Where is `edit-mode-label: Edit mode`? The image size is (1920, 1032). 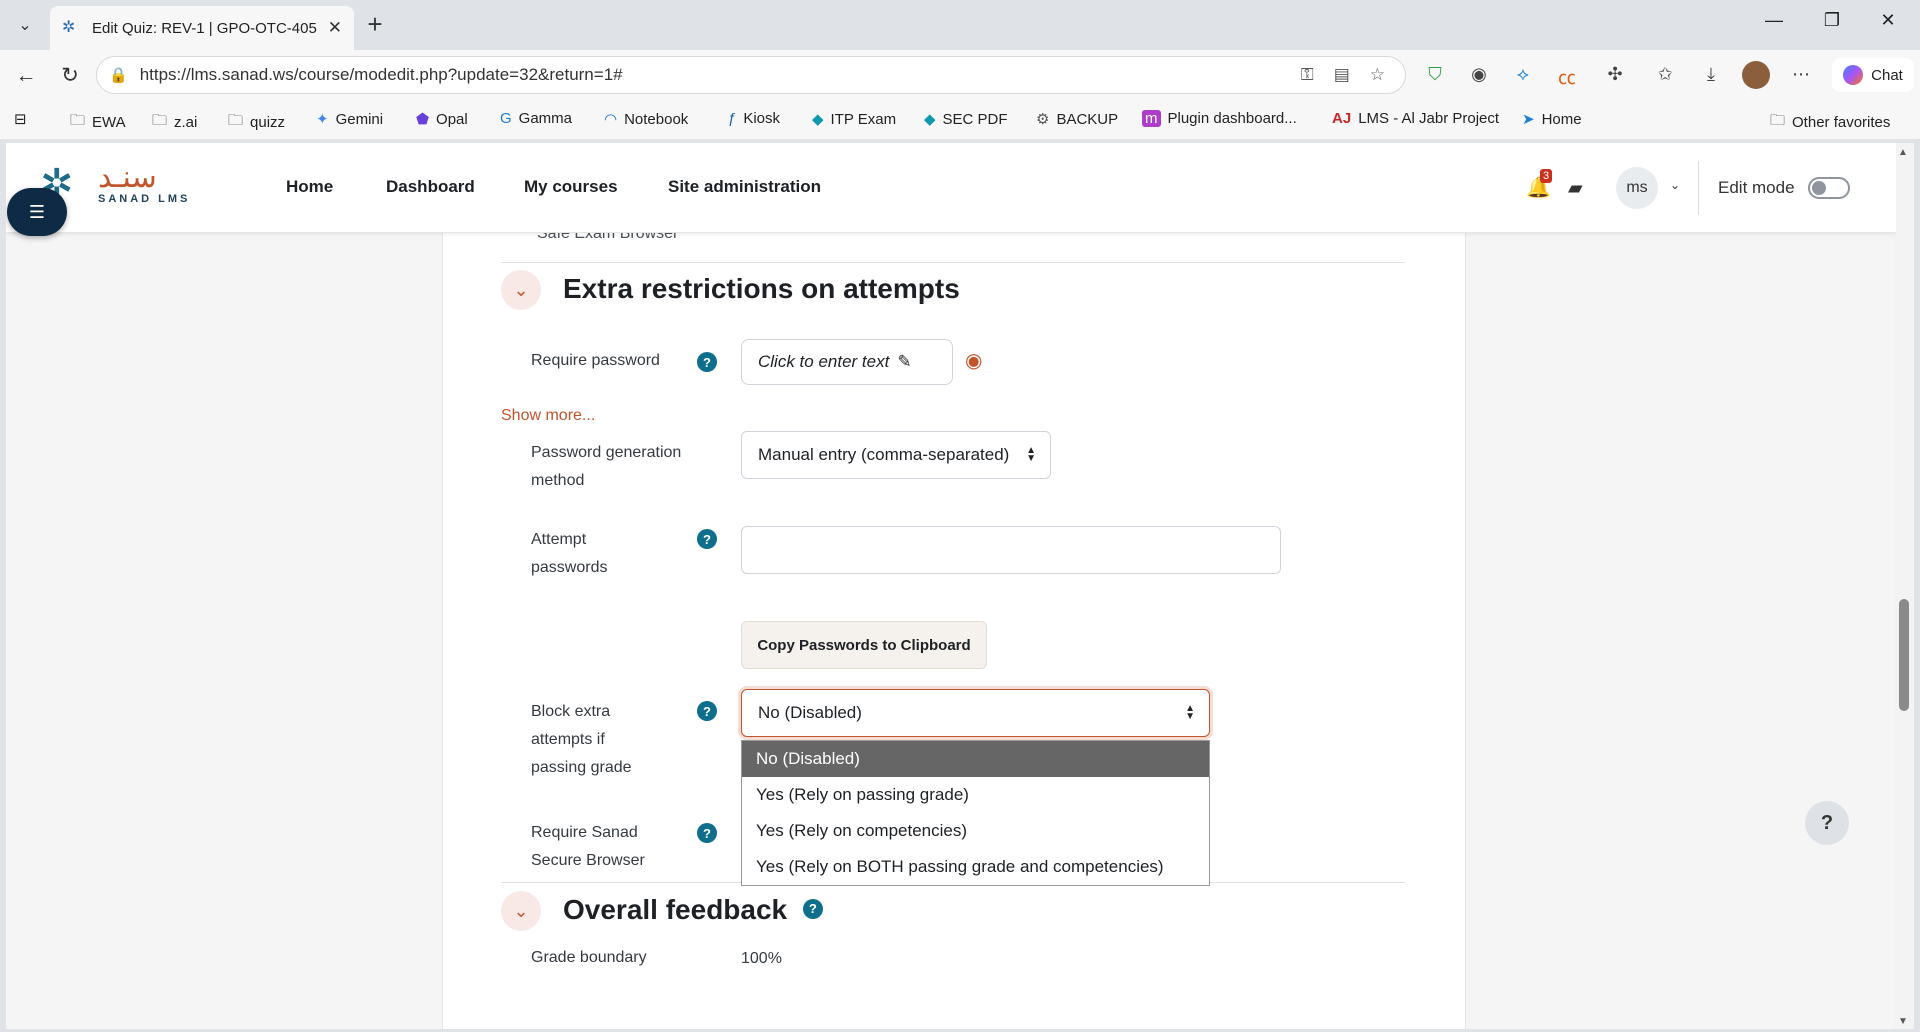 edit-mode-label: Edit mode is located at coordinates (1756, 187).